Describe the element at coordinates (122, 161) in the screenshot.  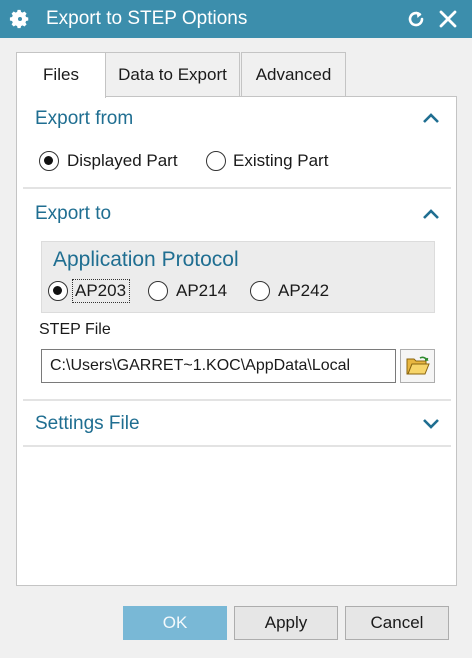
I see `displayed-part-label: Displayed Part` at that location.